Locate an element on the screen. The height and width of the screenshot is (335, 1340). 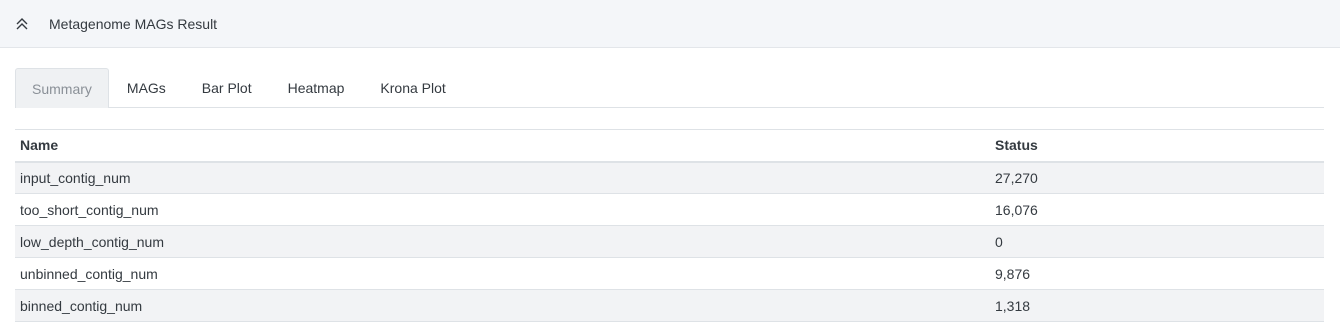
cell-status: 16,076 is located at coordinates (1157, 209).